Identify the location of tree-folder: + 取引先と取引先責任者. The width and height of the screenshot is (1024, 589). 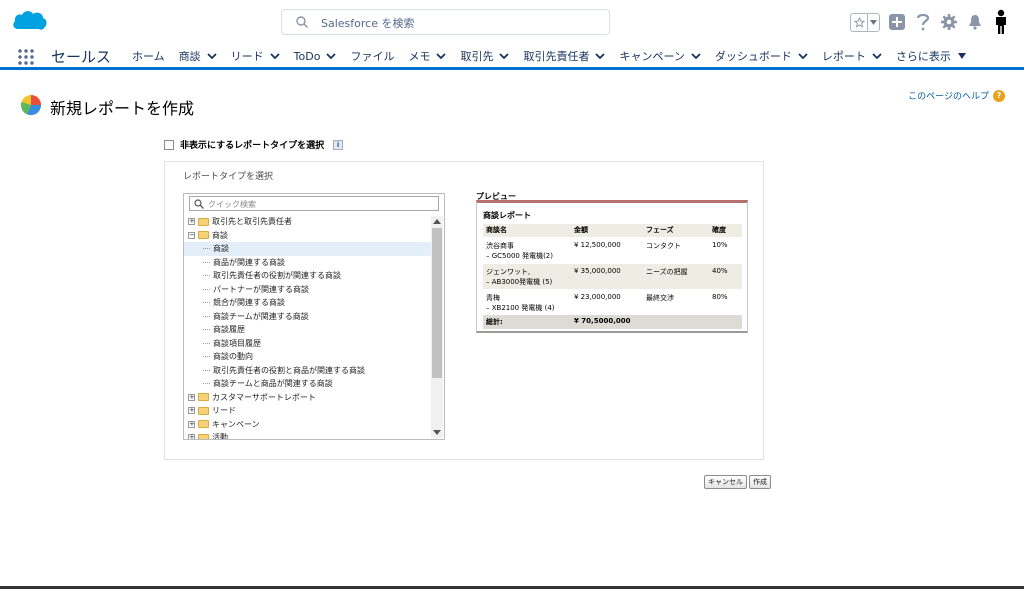
(307, 222).